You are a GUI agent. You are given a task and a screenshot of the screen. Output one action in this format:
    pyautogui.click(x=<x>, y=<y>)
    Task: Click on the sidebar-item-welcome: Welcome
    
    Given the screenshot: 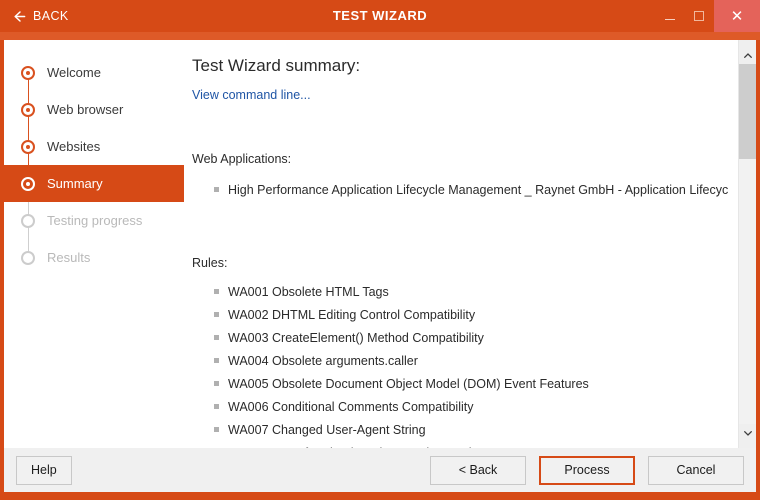 What is the action you would take?
    pyautogui.click(x=94, y=72)
    